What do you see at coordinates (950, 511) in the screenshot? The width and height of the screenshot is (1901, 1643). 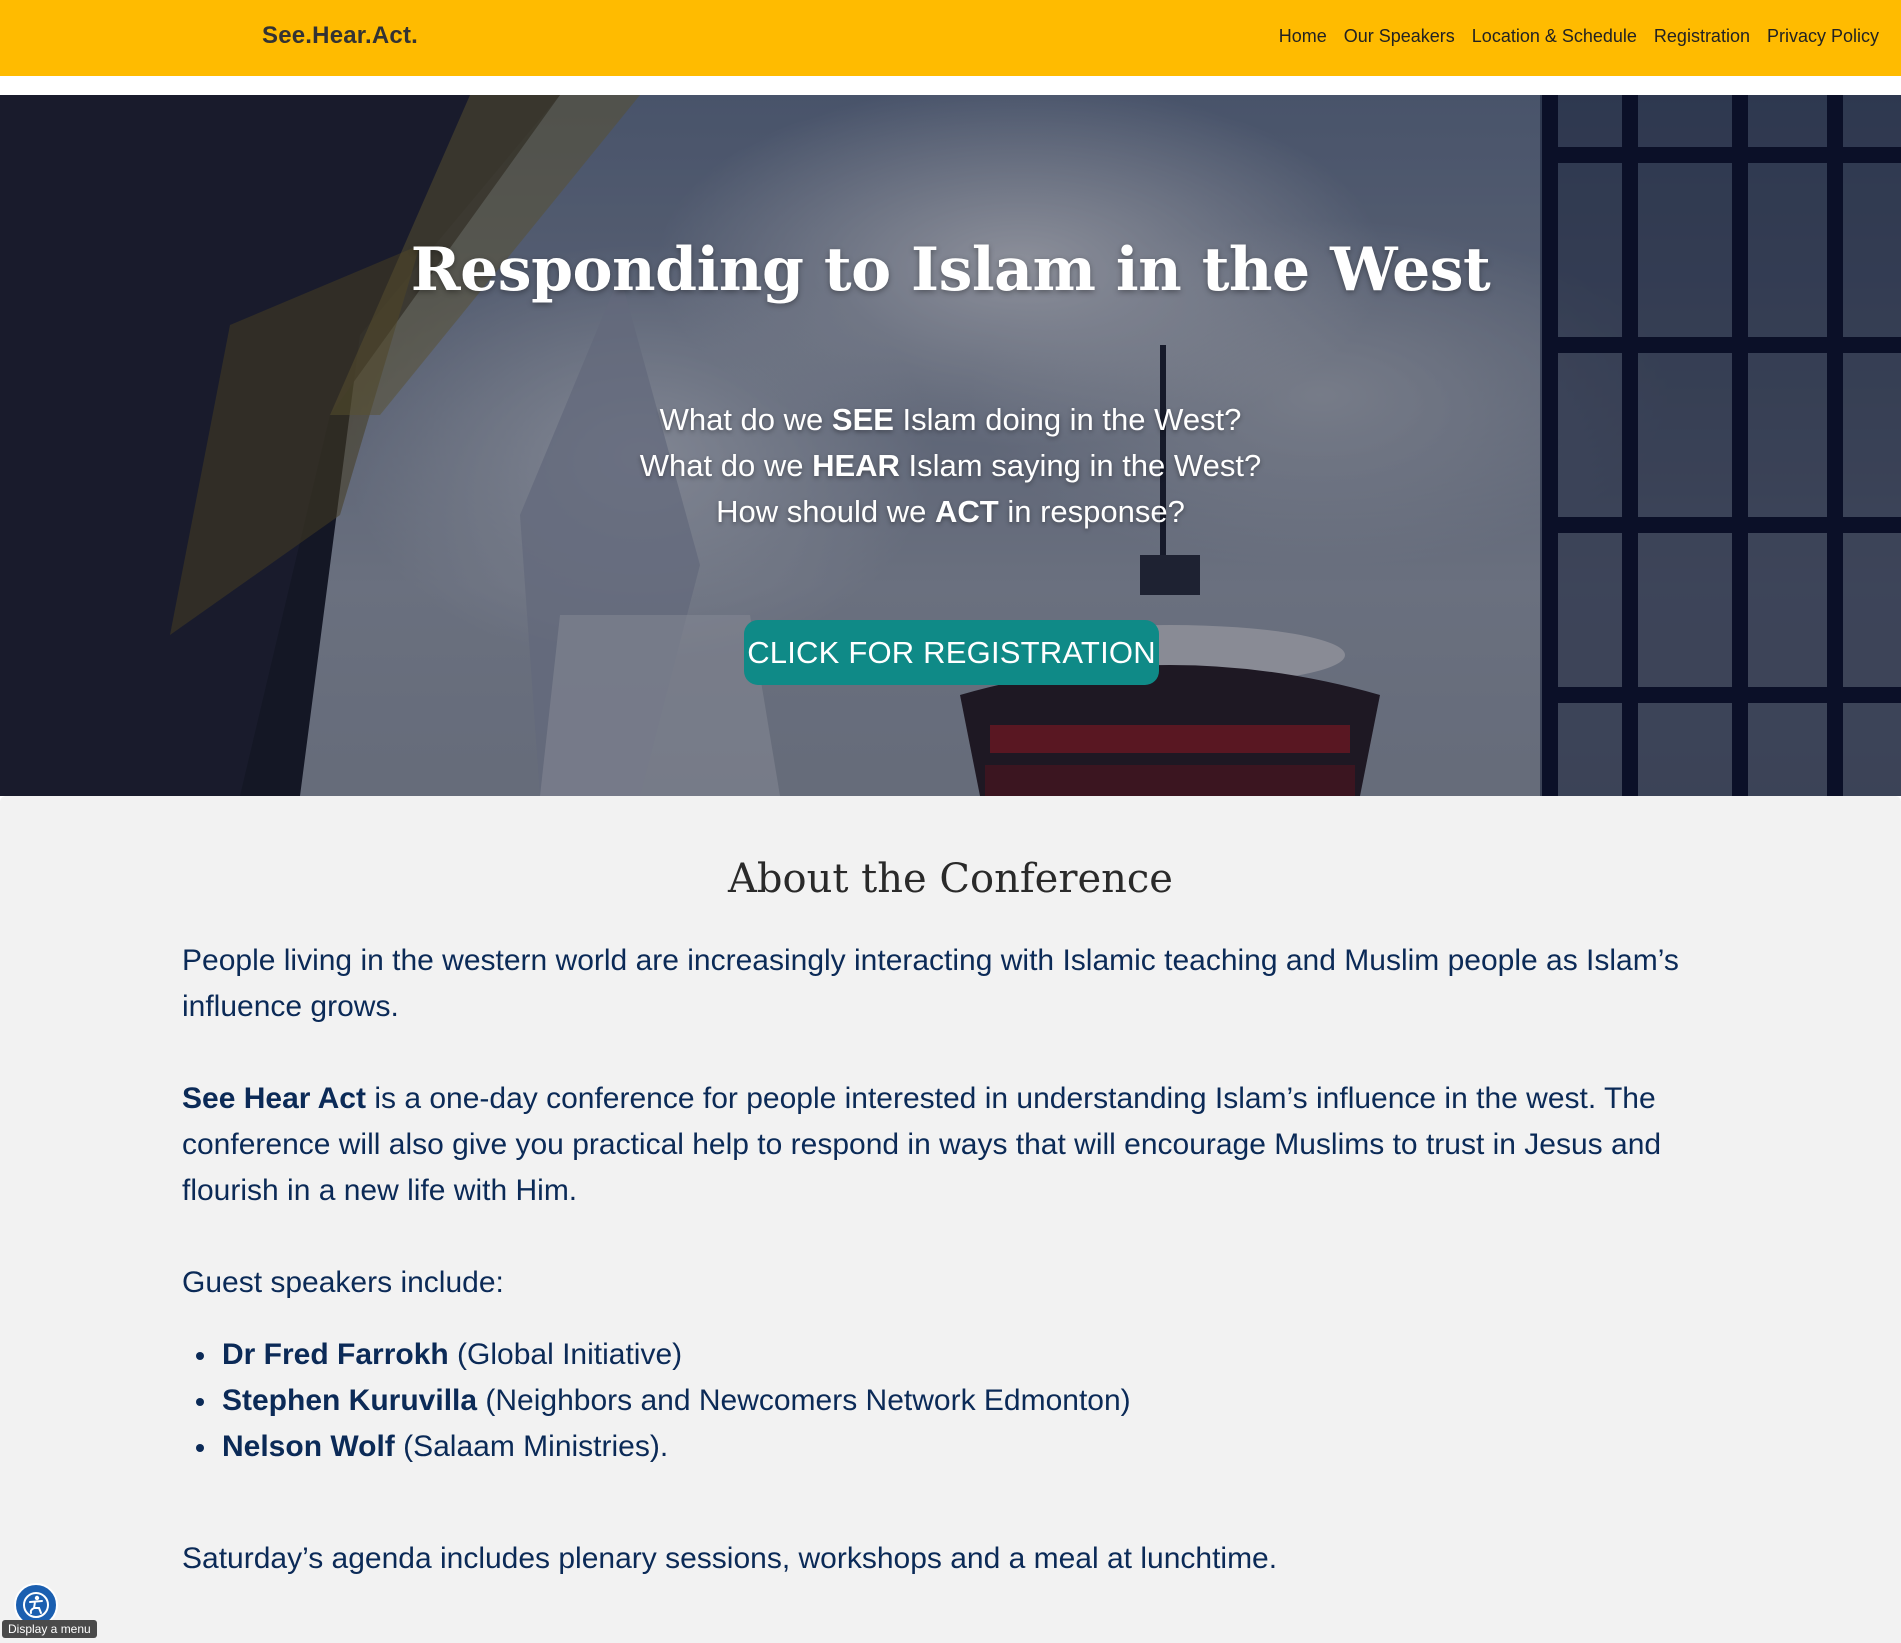 I see `question-act: How should we ACT in response?` at bounding box center [950, 511].